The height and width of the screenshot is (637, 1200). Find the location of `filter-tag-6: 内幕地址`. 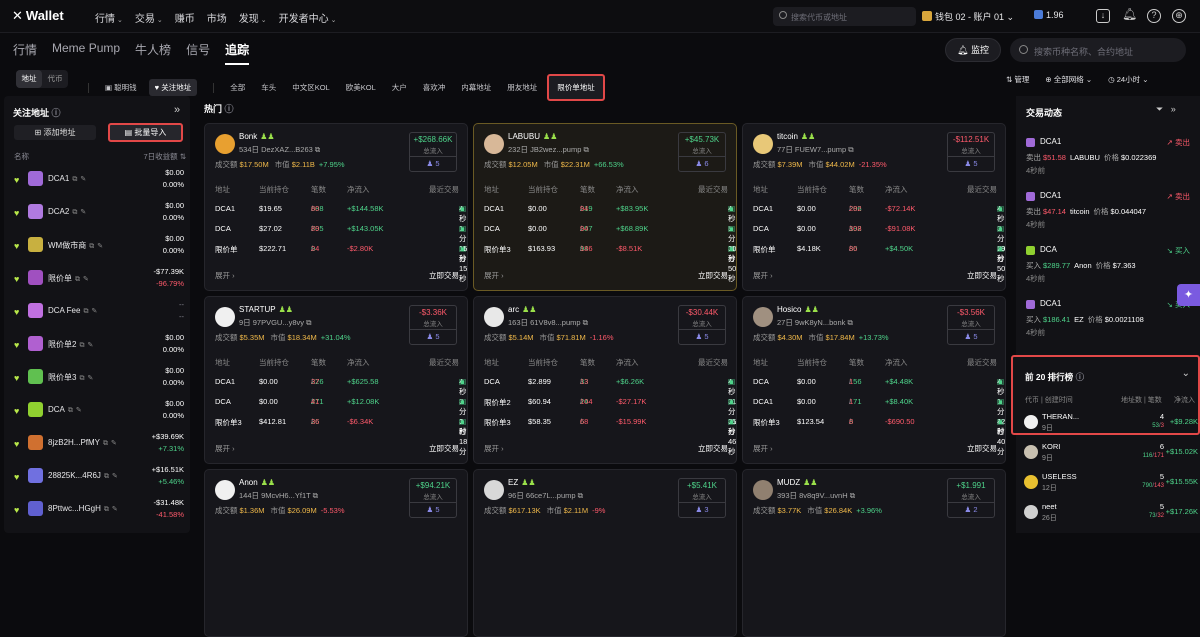

filter-tag-6: 内幕地址 is located at coordinates (476, 87).